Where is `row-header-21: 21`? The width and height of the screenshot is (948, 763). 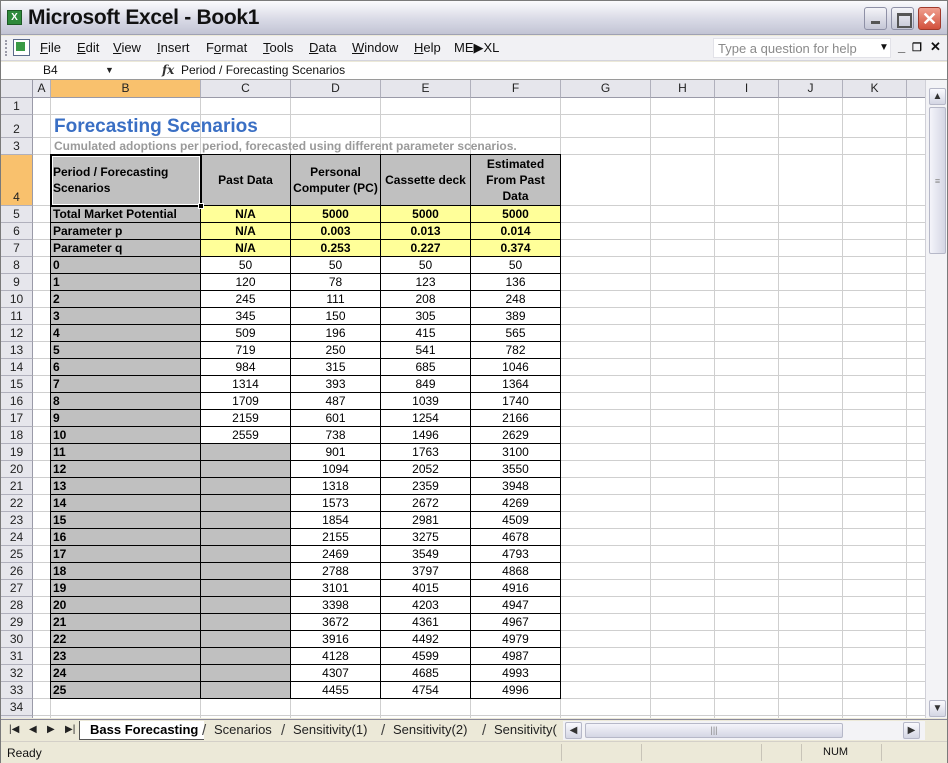 row-header-21: 21 is located at coordinates (17, 486).